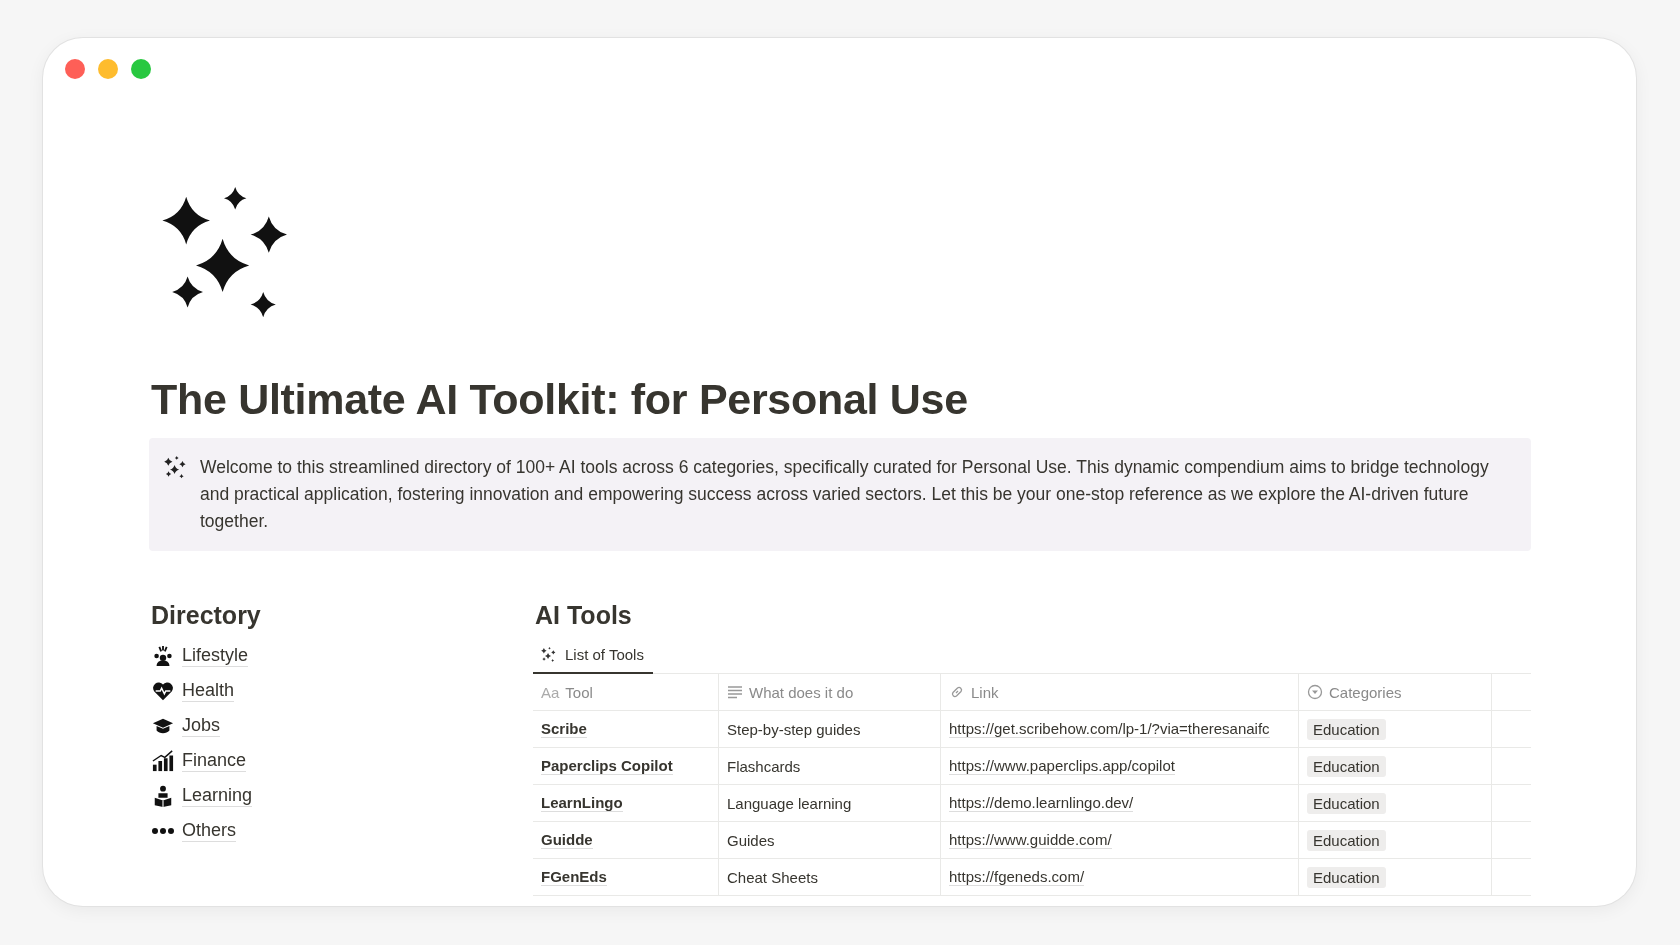 The image size is (1680, 945). Describe the element at coordinates (163, 830) in the screenshot. I see `more-icon` at that location.